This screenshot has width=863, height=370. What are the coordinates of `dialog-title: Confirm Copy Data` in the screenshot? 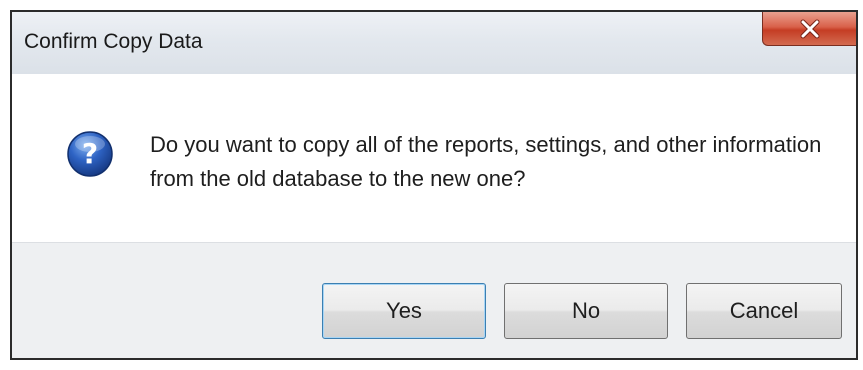 It's located at (113, 41).